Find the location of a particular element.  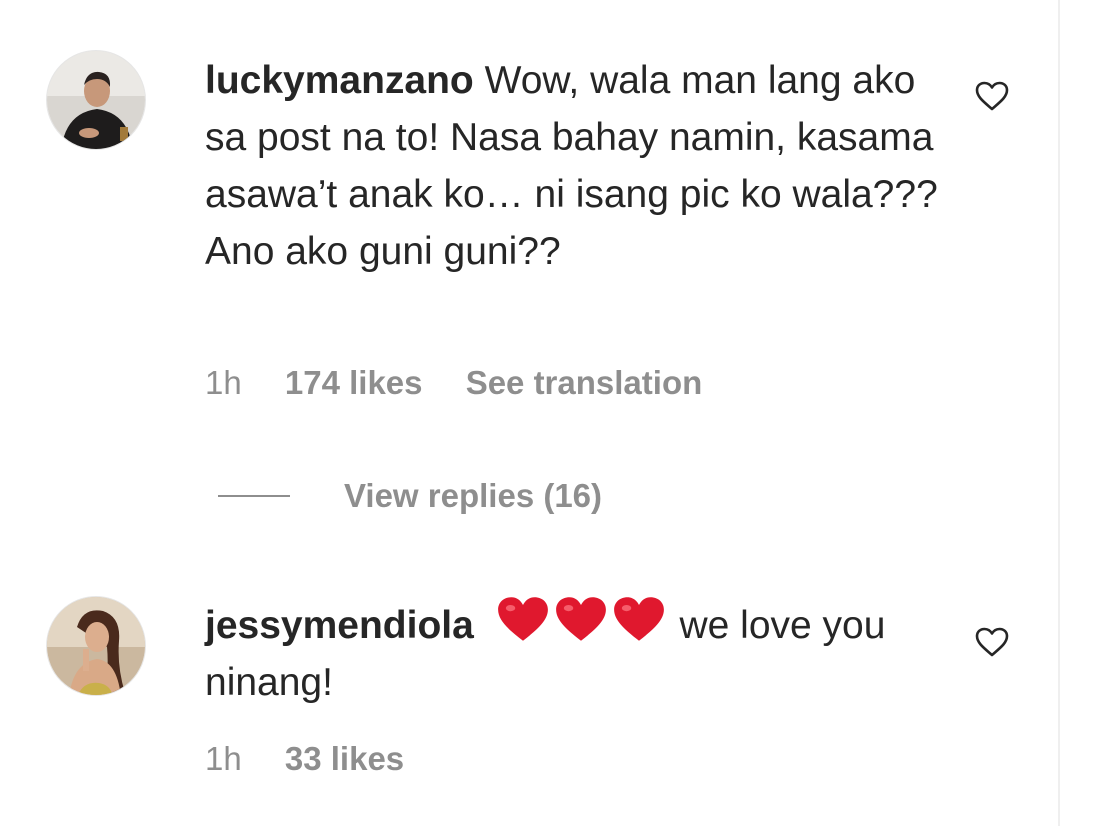

comment-meta: 1h 33 likes is located at coordinates (321, 759).